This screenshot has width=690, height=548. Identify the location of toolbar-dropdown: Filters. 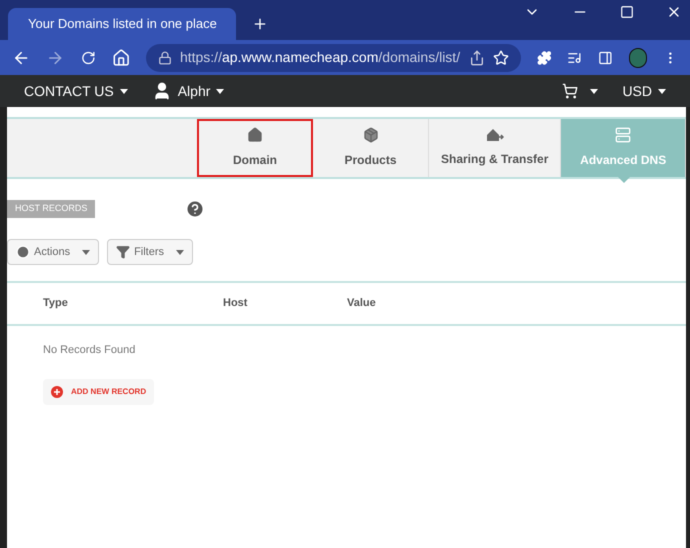
(150, 252).